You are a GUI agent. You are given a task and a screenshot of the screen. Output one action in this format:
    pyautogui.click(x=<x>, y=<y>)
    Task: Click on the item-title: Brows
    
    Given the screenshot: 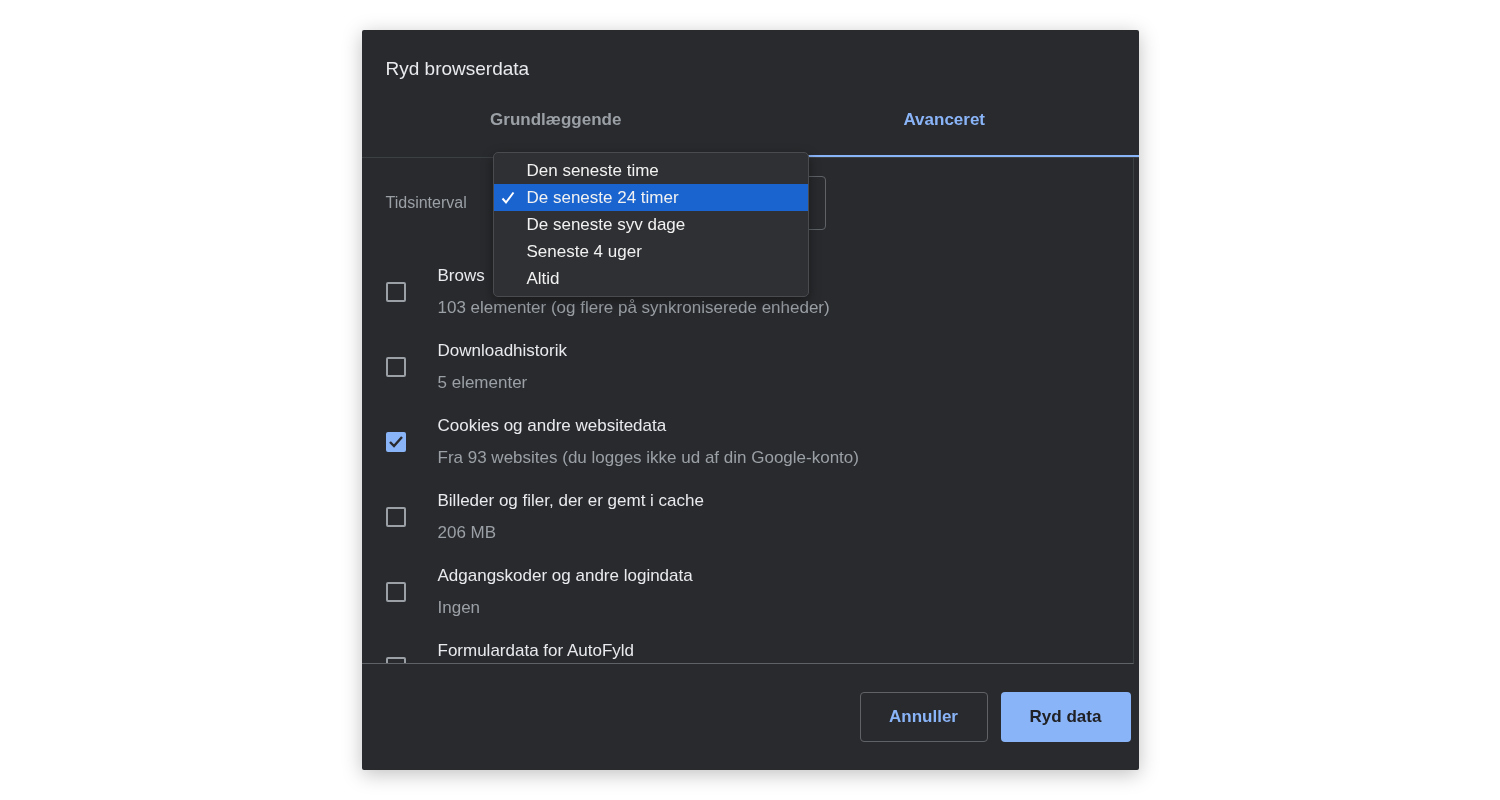 What is the action you would take?
    pyautogui.click(x=461, y=275)
    